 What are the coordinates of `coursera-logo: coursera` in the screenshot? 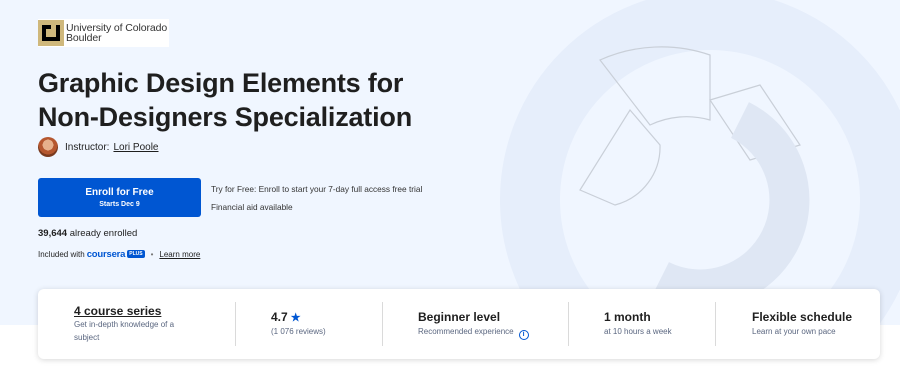 It's located at (106, 254).